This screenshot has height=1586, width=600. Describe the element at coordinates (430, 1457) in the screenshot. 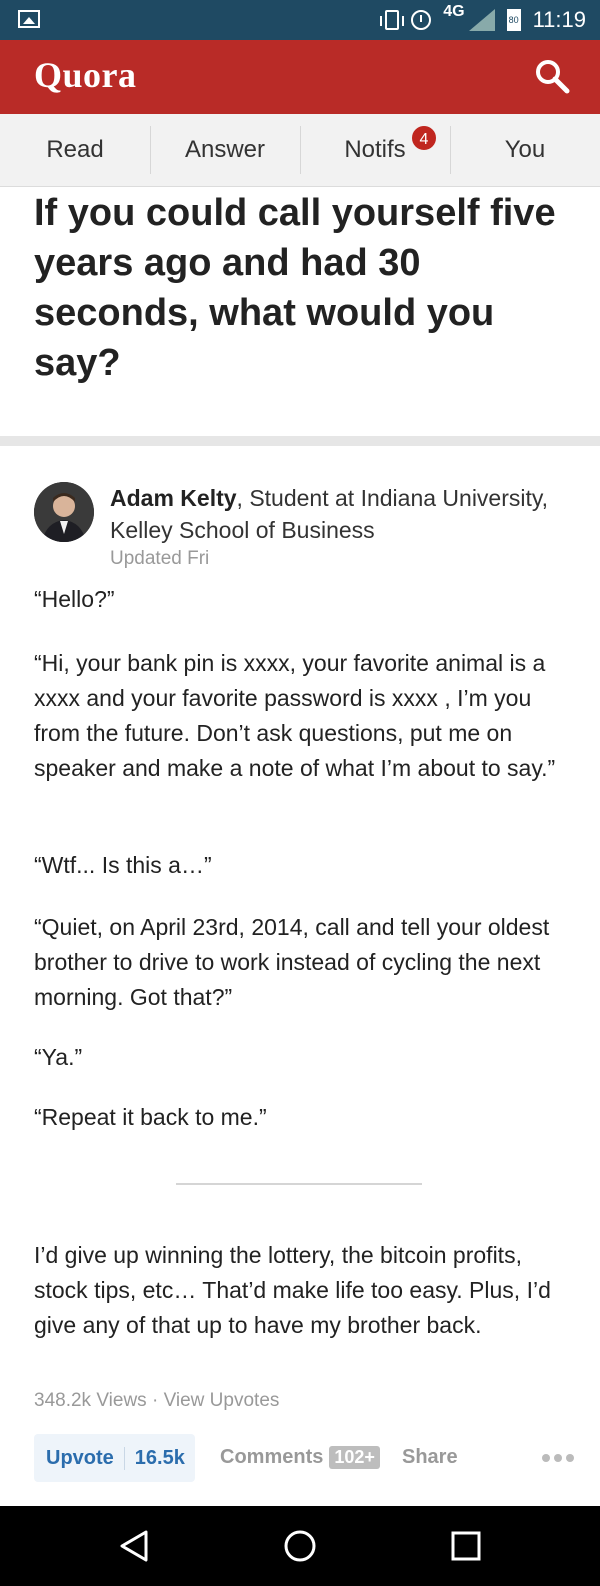

I see `share-button: Share` at that location.